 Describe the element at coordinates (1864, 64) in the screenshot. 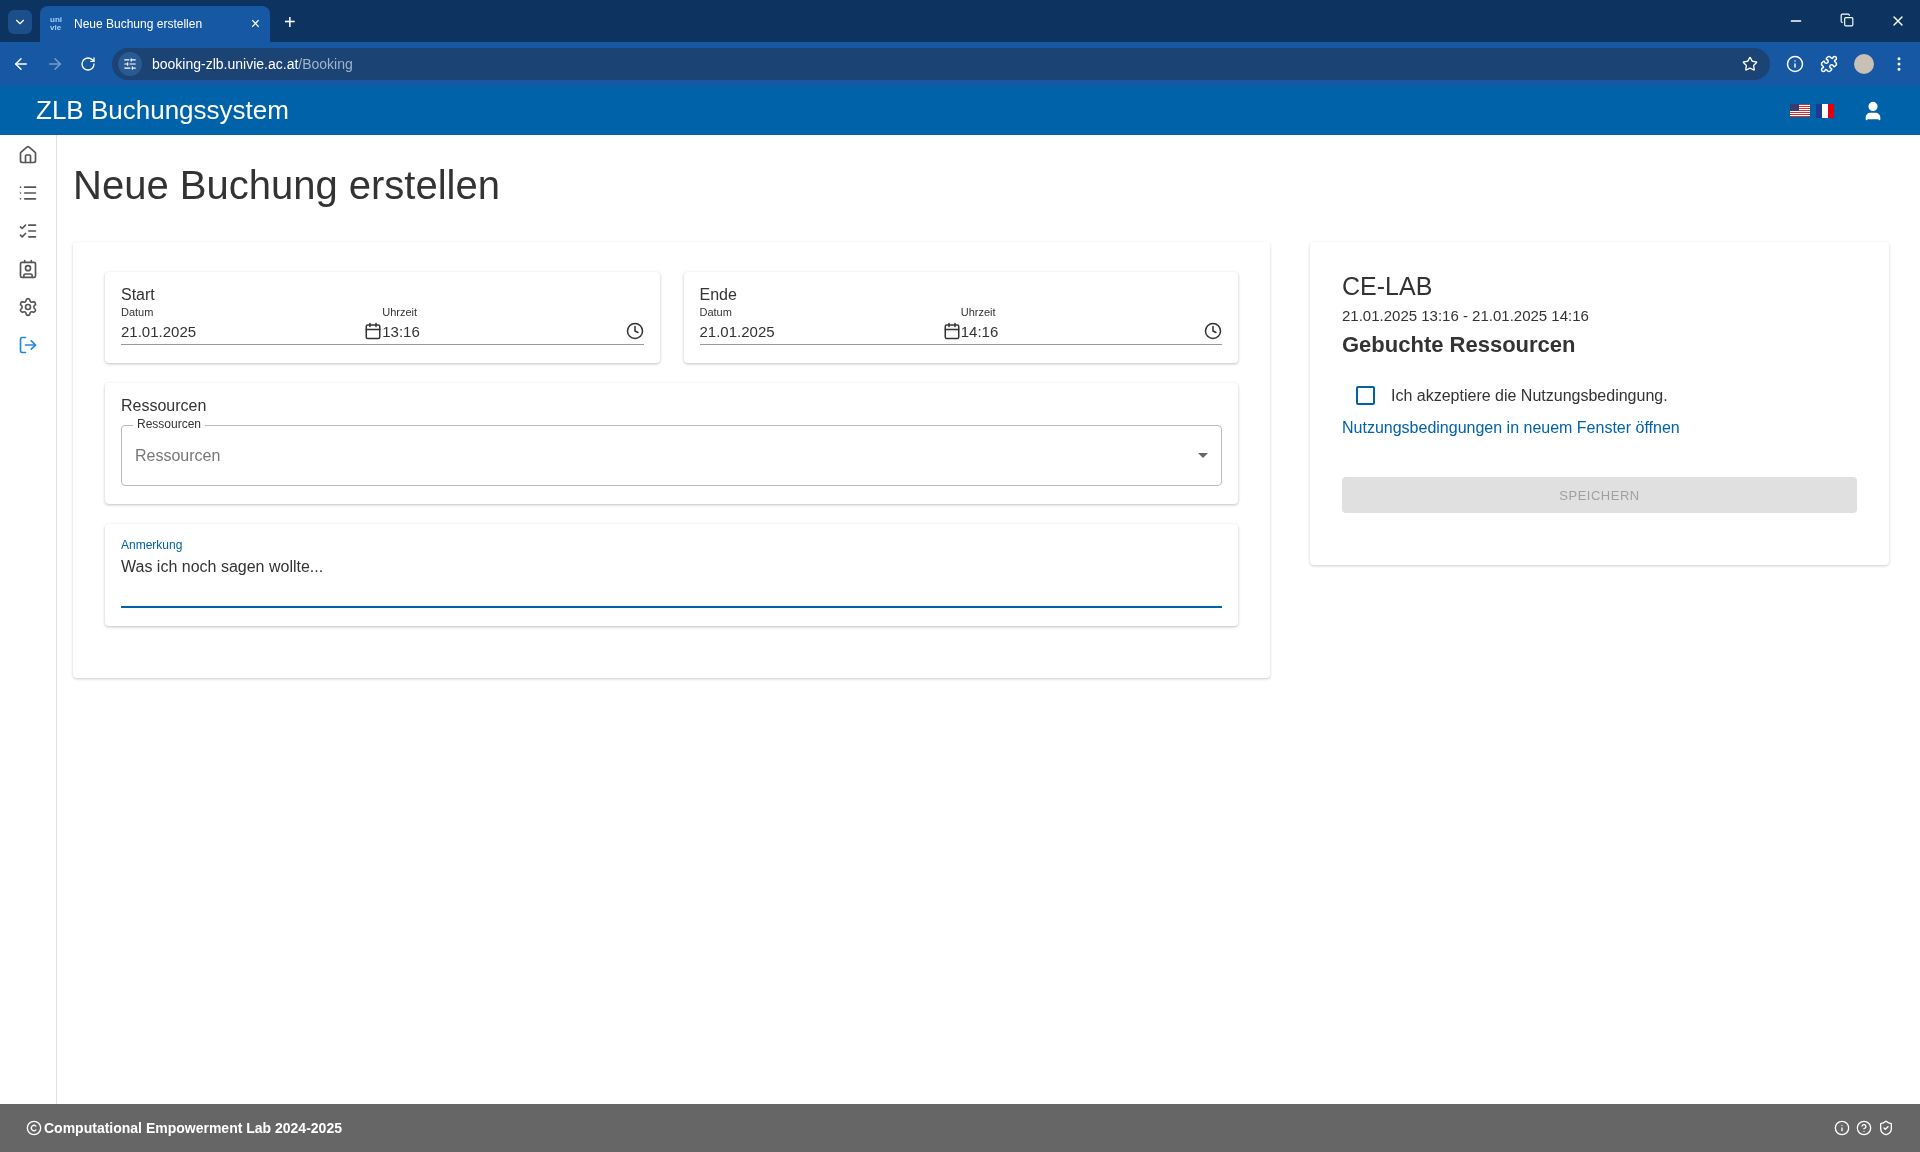

I see `profile-avatar` at that location.